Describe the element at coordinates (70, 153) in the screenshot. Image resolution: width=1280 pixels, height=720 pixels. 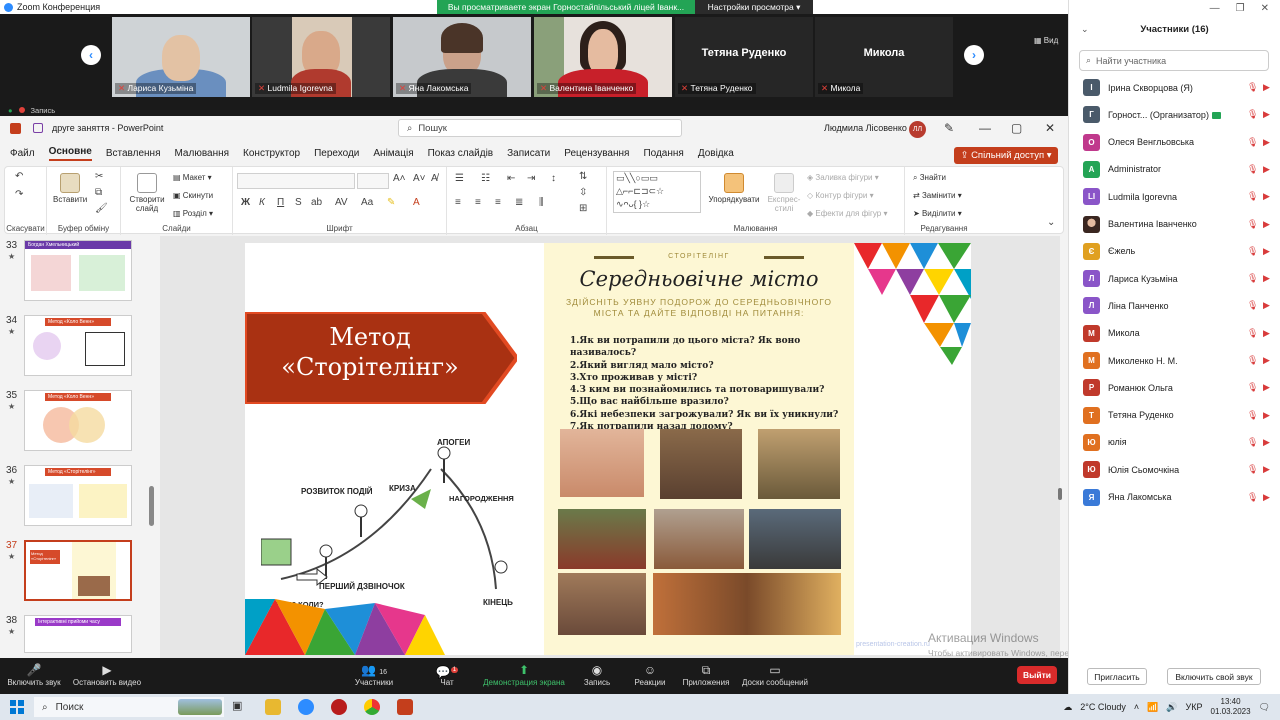
I see `tab-home: Основне` at that location.